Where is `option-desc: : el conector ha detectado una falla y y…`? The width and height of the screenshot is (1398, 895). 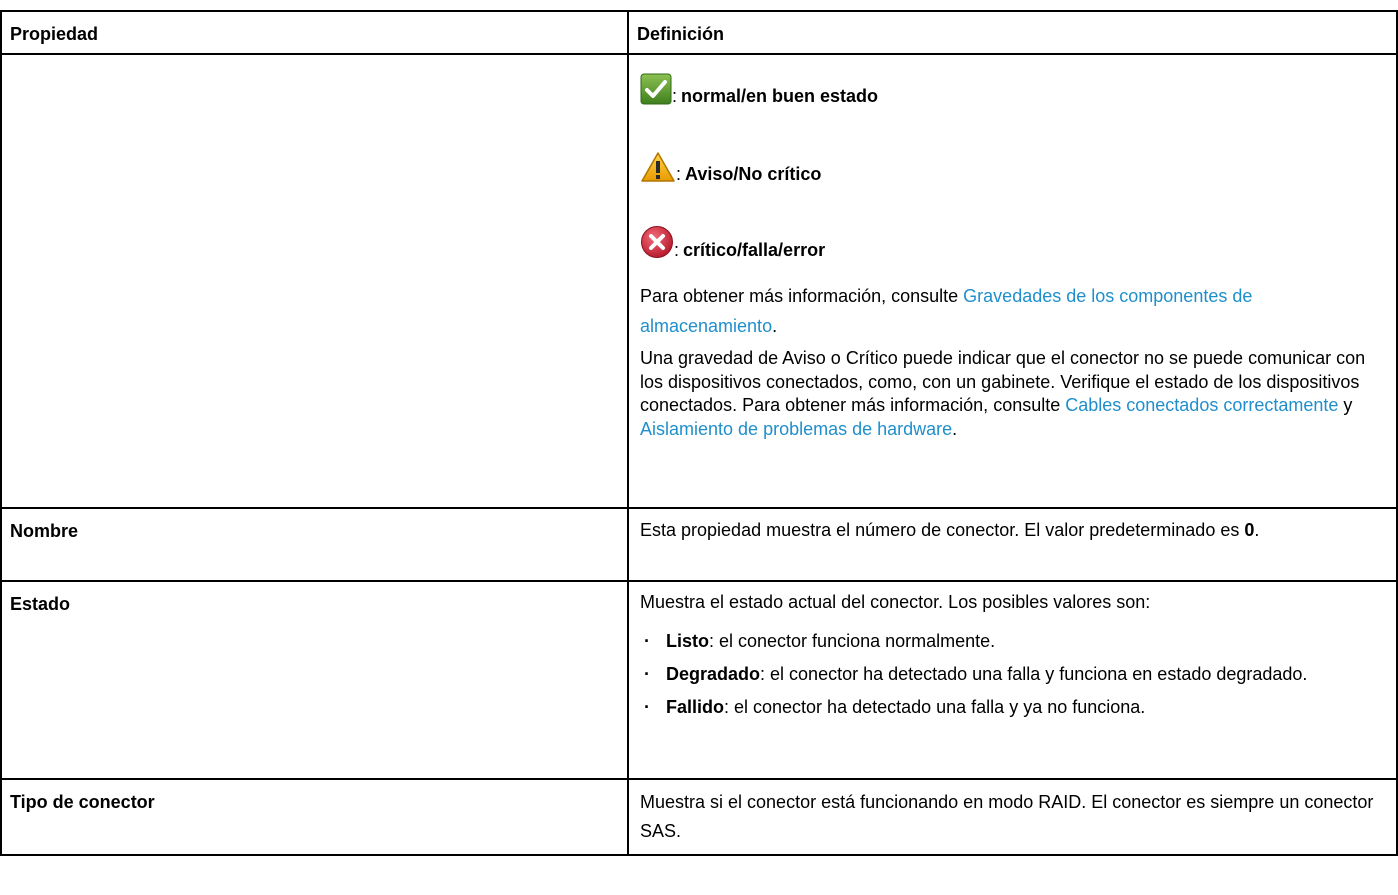
option-desc: : el conector ha detectado una falla y y… is located at coordinates (935, 707).